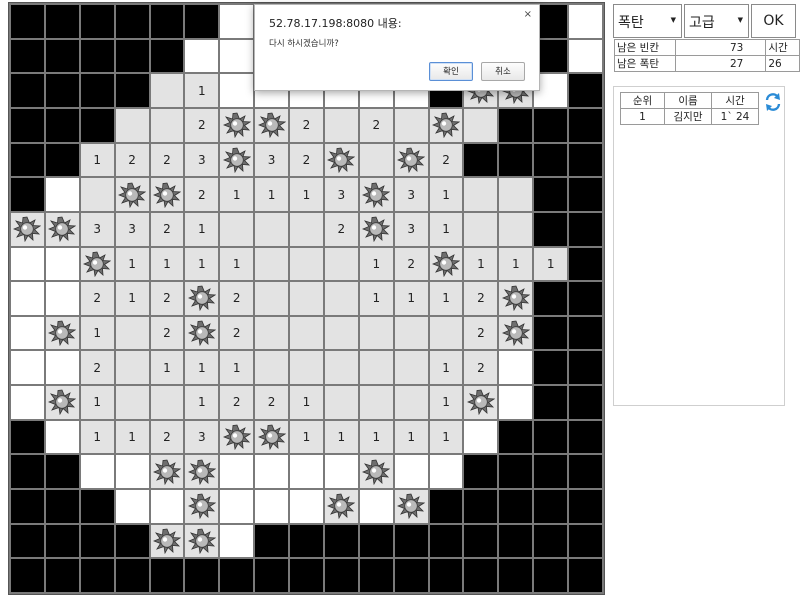  What do you see at coordinates (451, 71) in the screenshot?
I see `confirm-button: 확인` at bounding box center [451, 71].